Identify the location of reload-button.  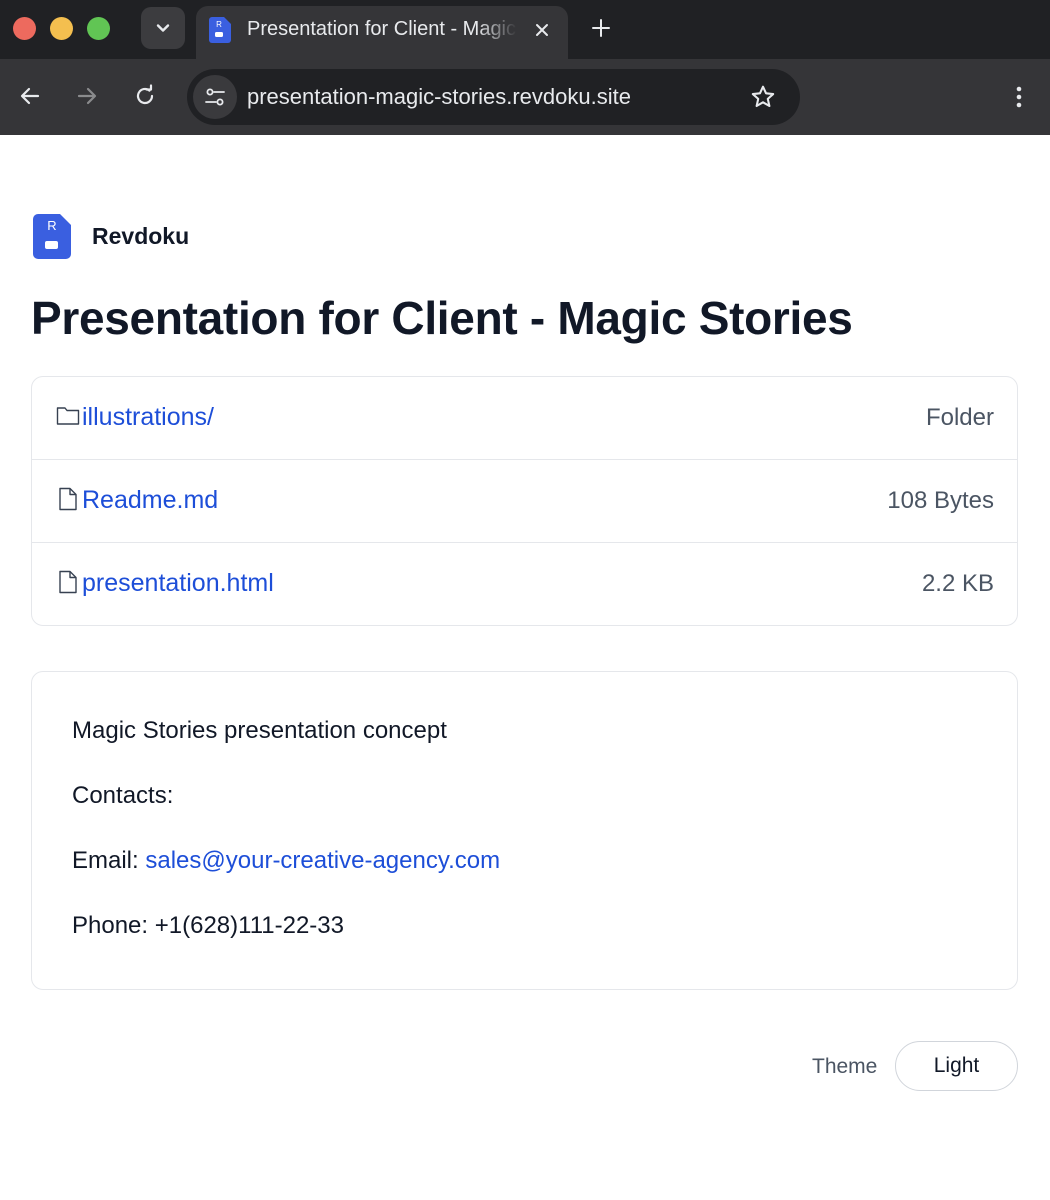
(145, 96).